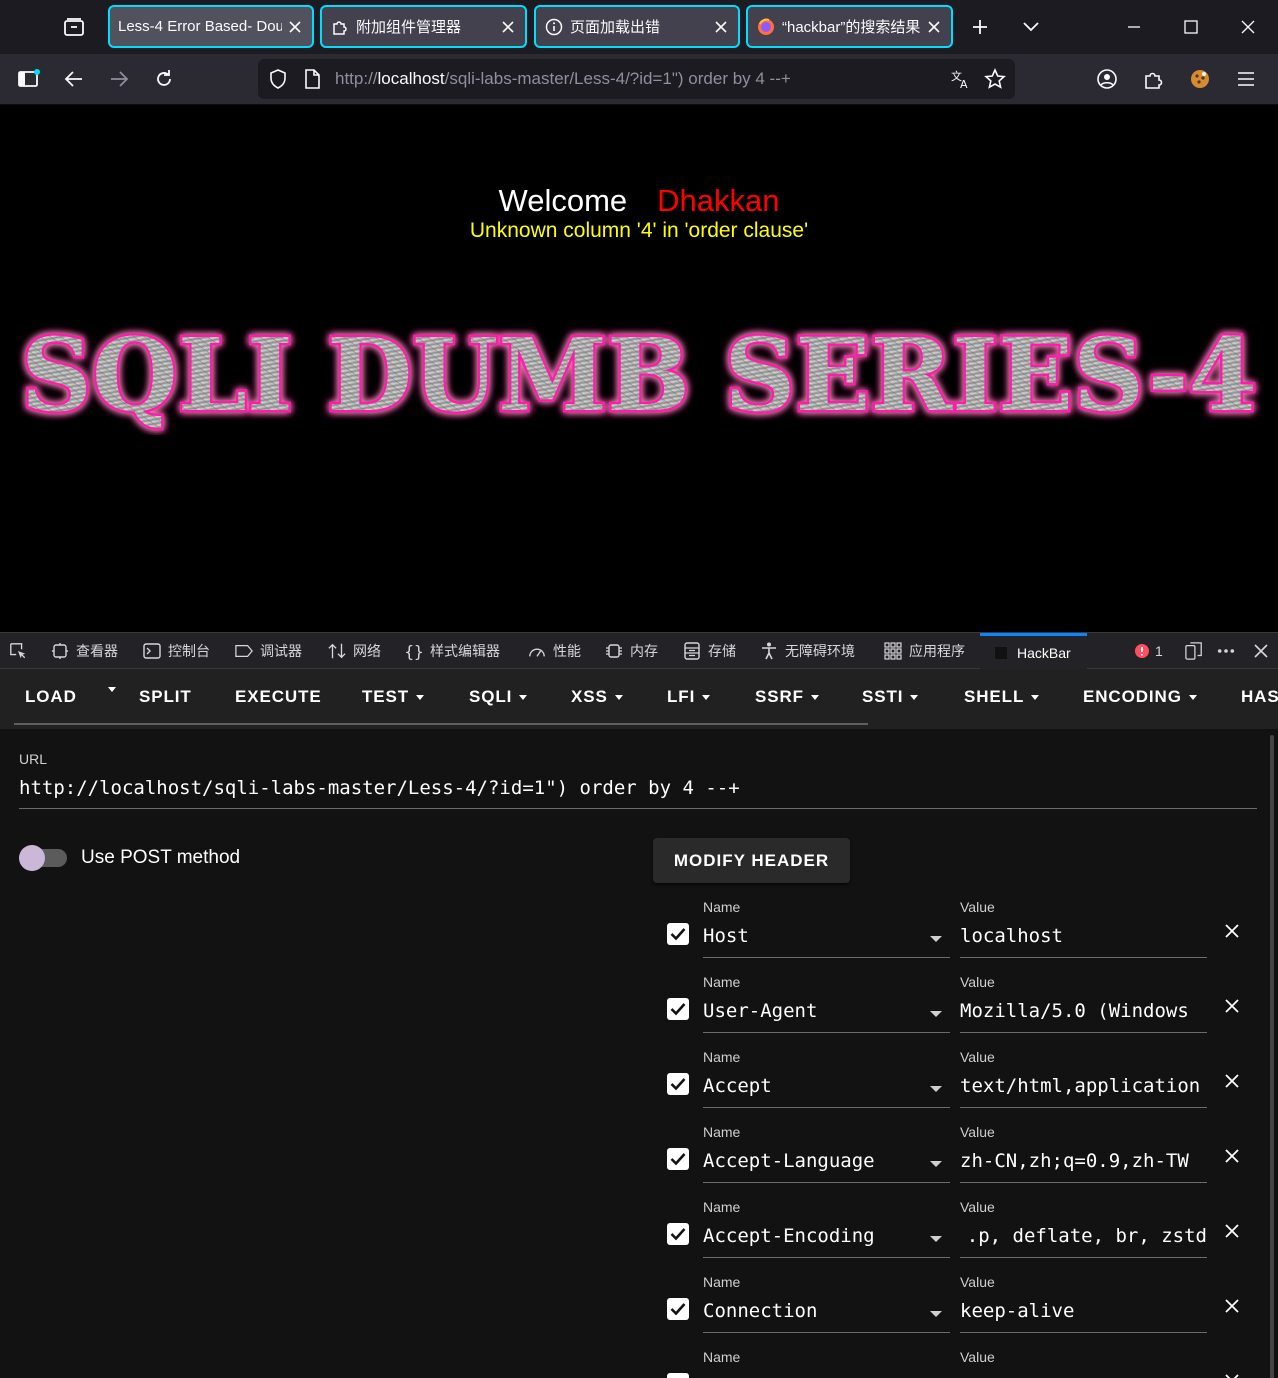  I want to click on info-icon, so click(554, 27).